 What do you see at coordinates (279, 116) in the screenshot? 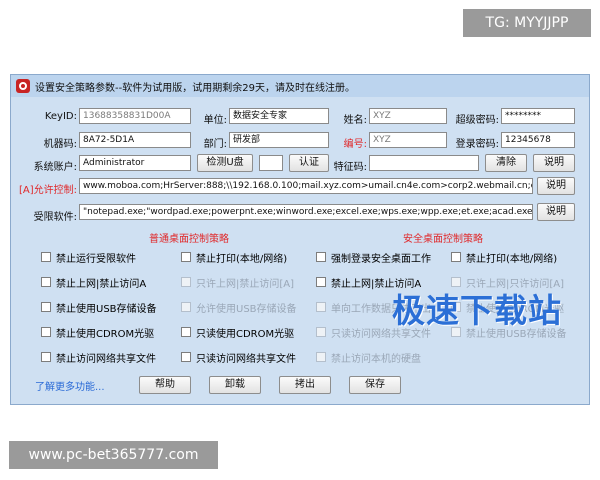
I see `unit-field: 数据安全专家` at bounding box center [279, 116].